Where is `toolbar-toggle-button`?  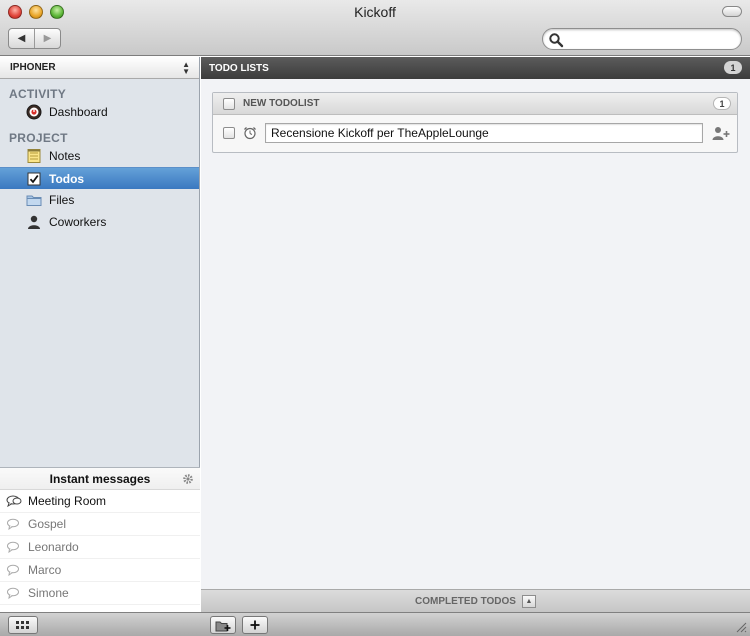 toolbar-toggle-button is located at coordinates (732, 11).